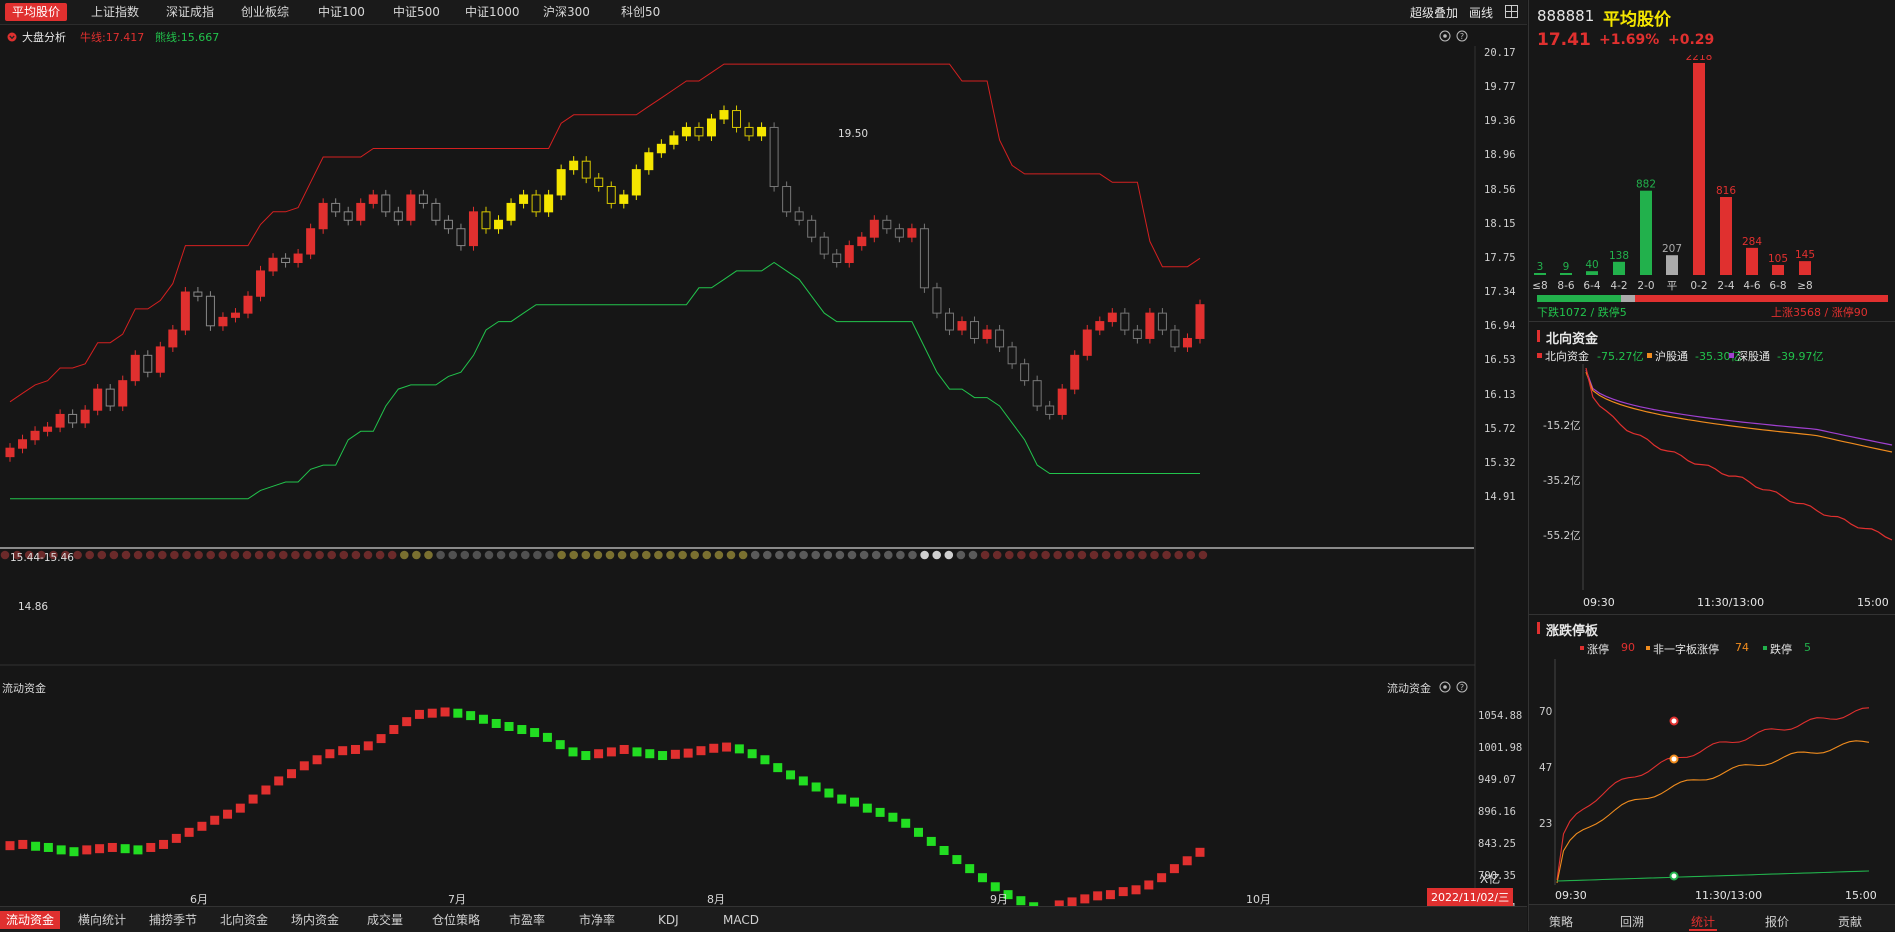 This screenshot has width=1895, height=932. What do you see at coordinates (668, 920) in the screenshot?
I see `tab-kdj: KDJ` at bounding box center [668, 920].